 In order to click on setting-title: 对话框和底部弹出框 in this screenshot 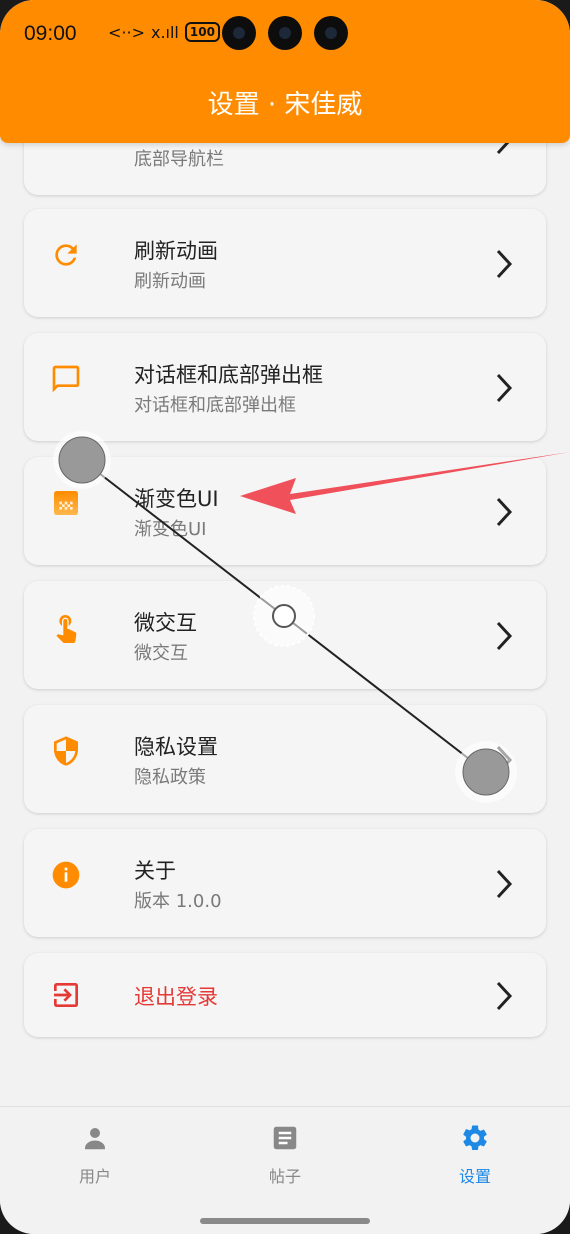, I will do `click(228, 375)`.